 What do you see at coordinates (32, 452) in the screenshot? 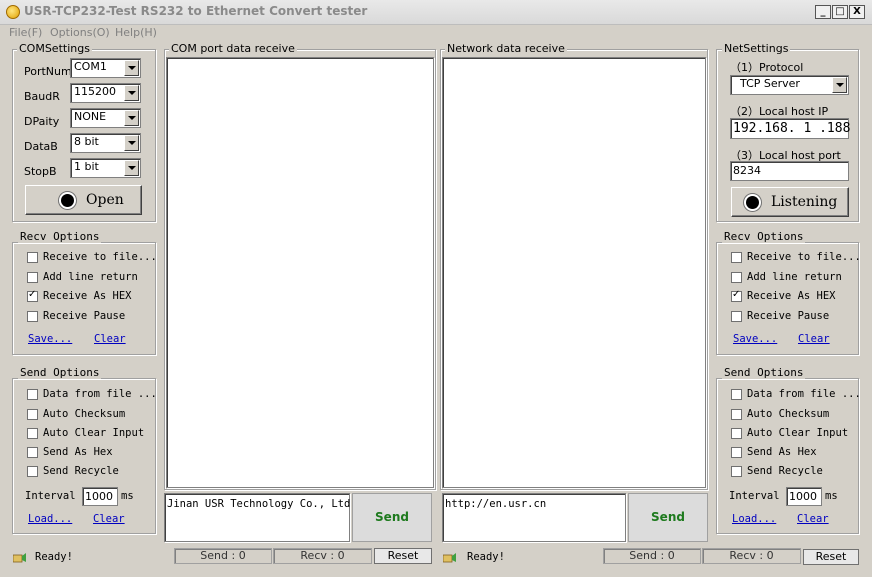
I see `left-send-as-hex-checkbox` at bounding box center [32, 452].